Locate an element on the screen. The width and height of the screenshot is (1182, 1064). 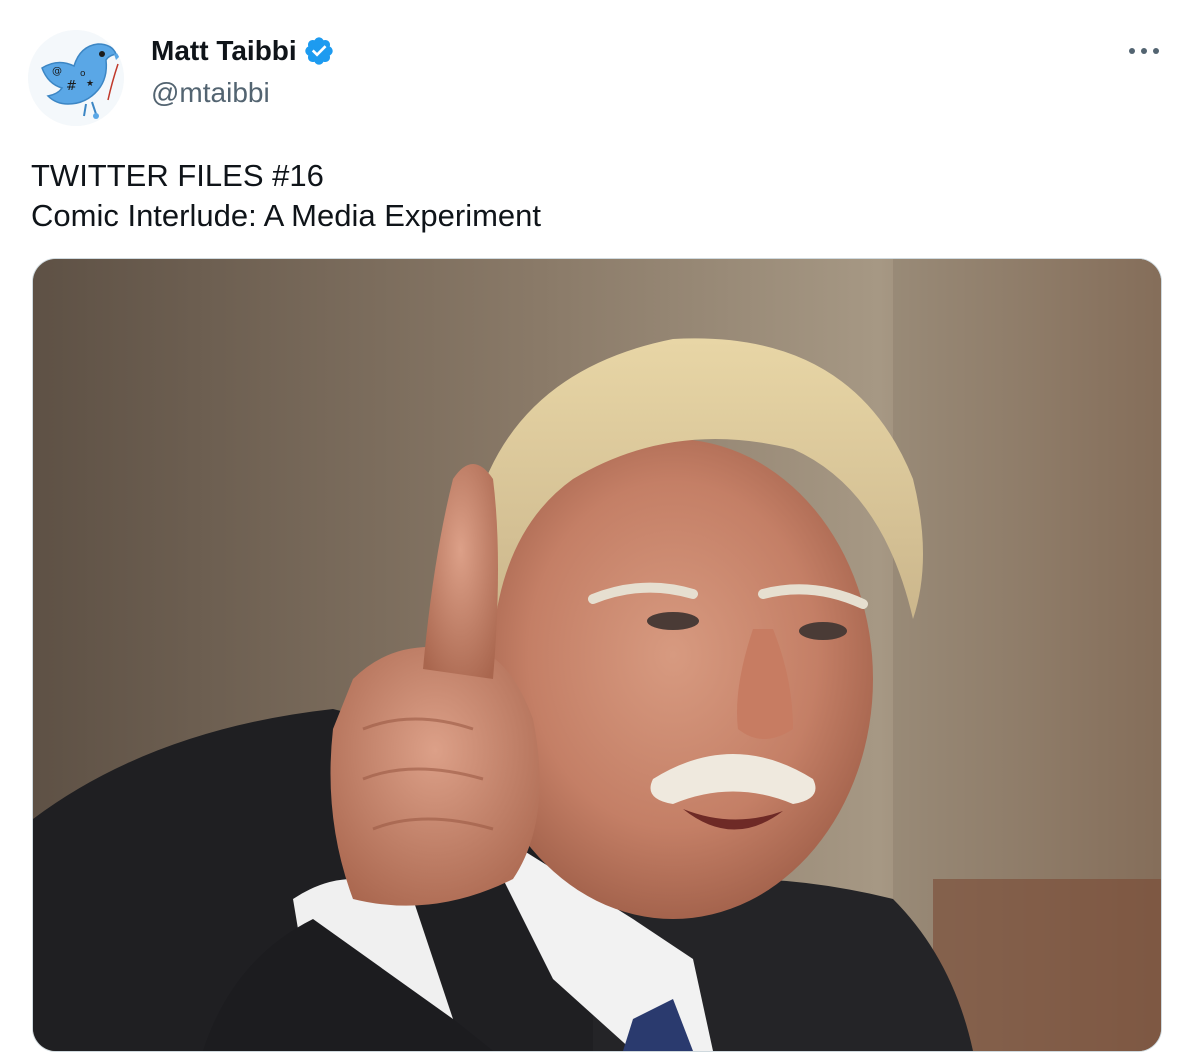
more-horizontal-icon is located at coordinates (1144, 51).